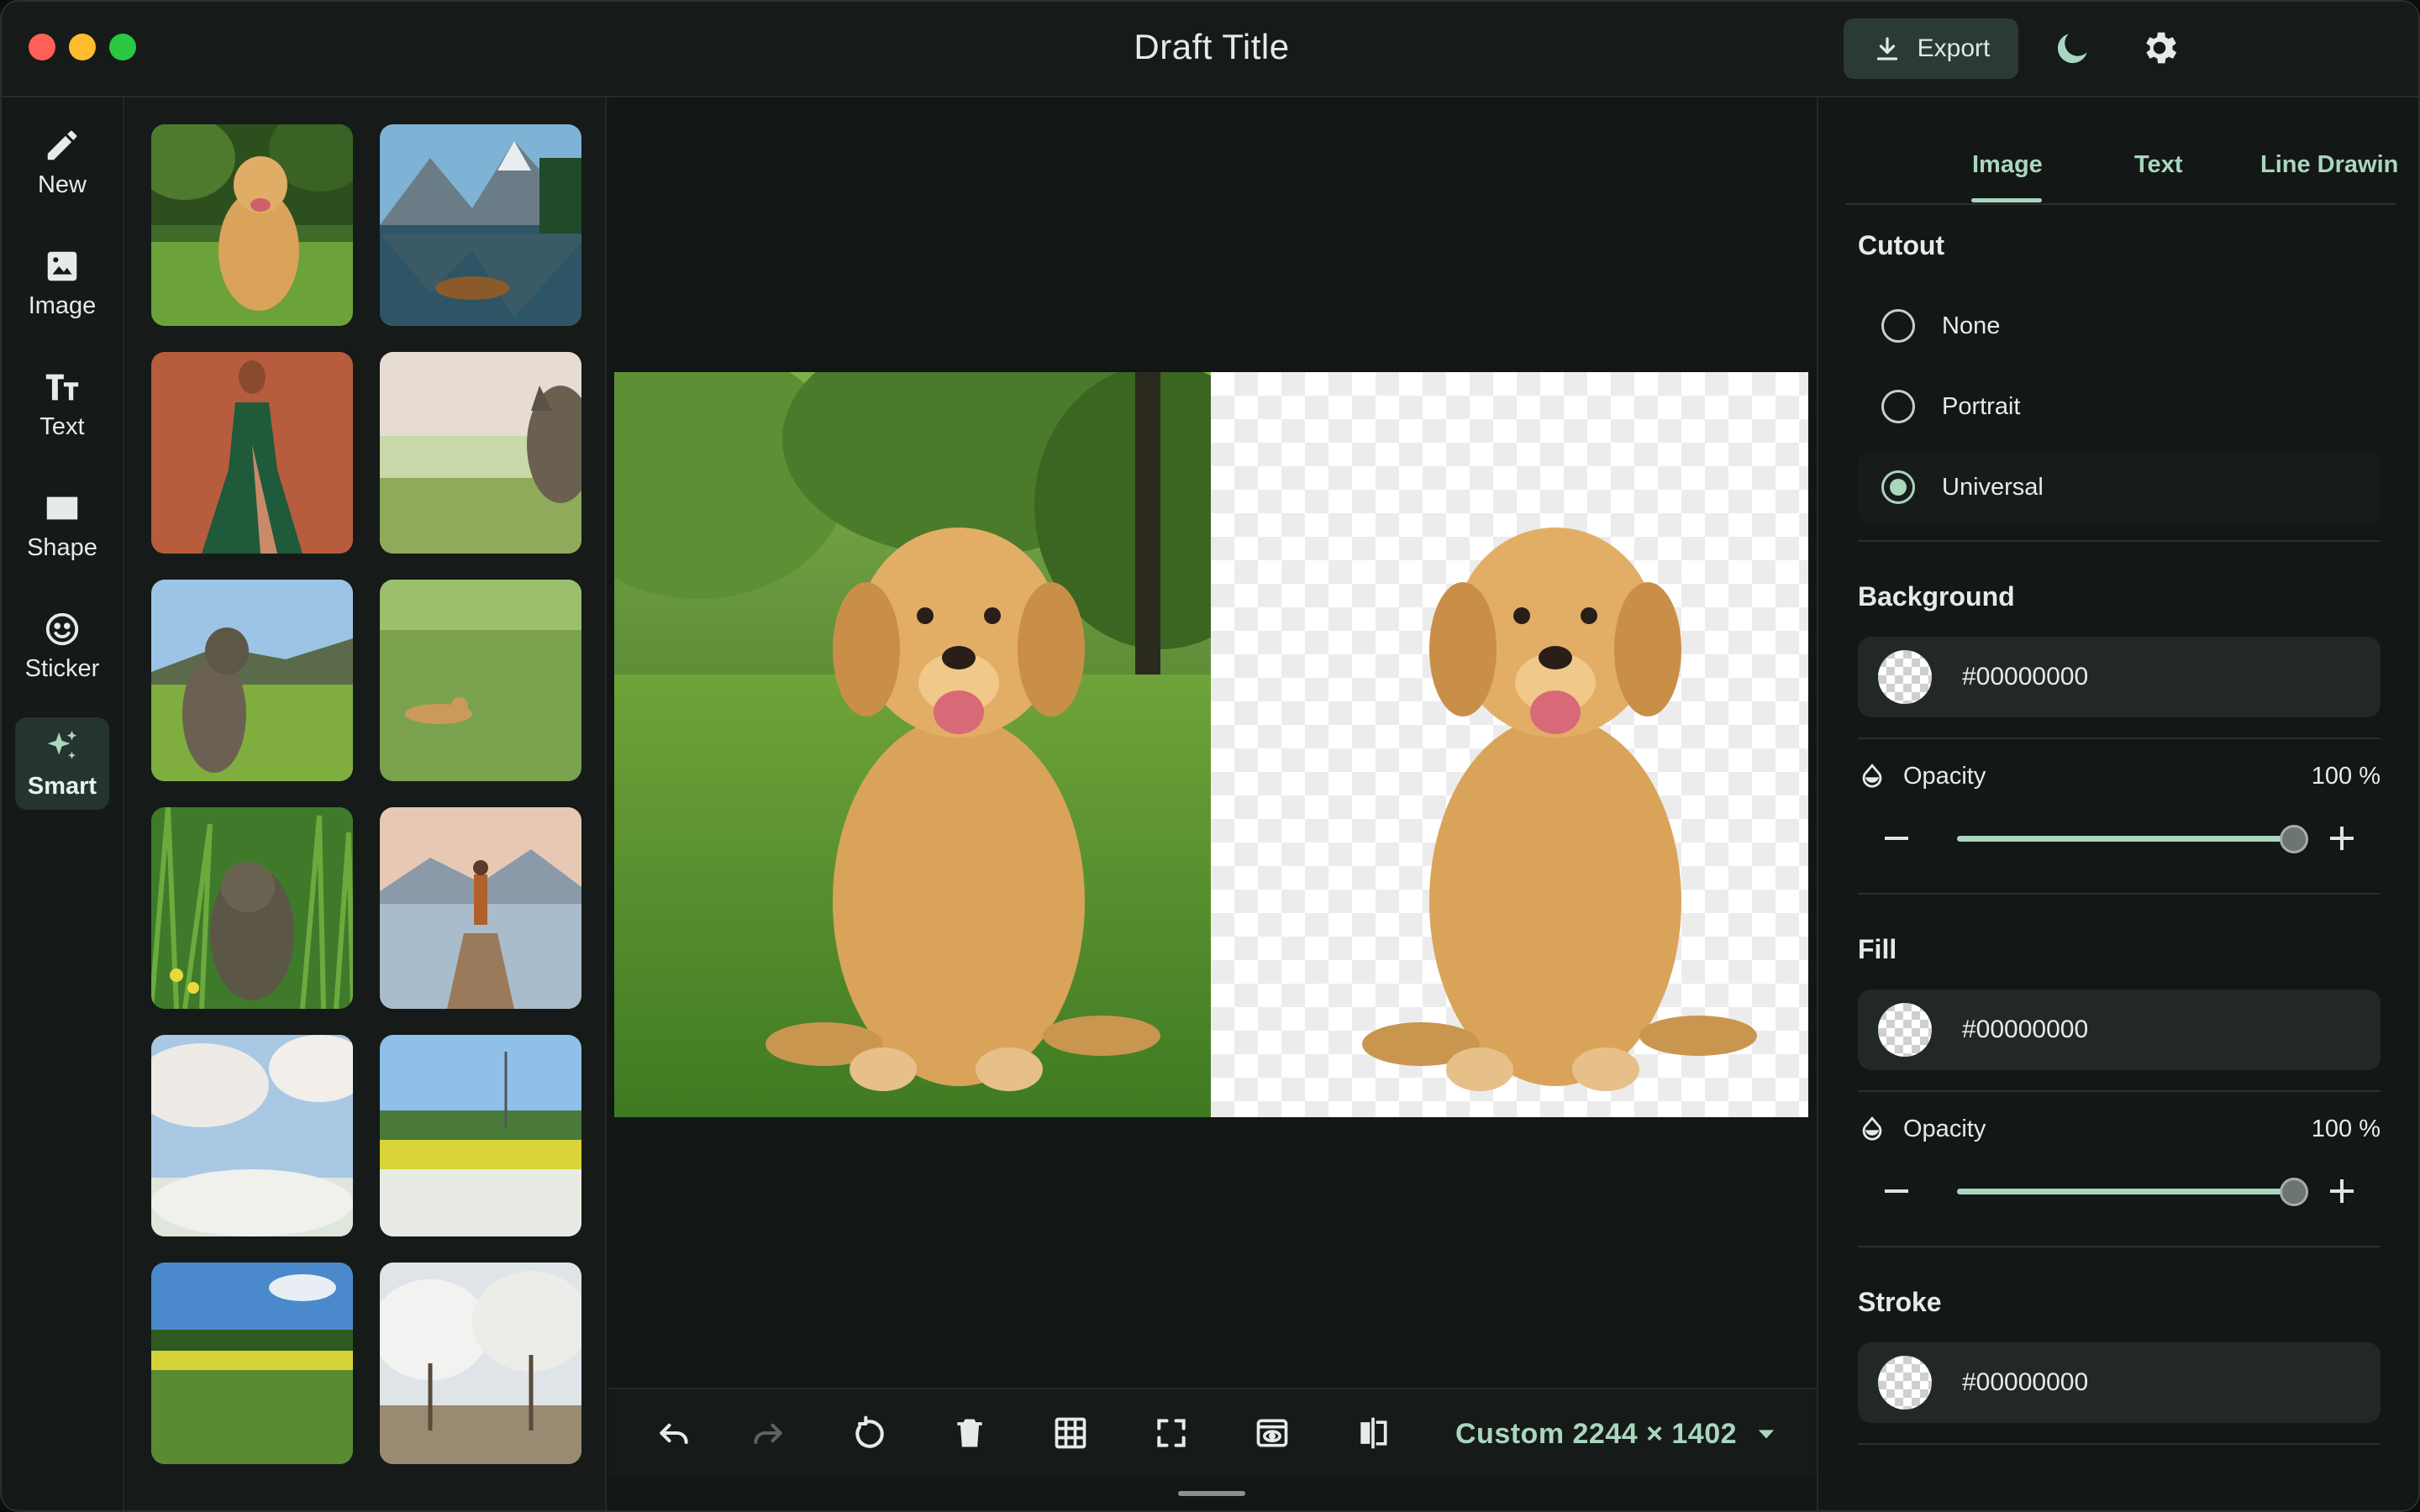 This screenshot has width=2420, height=1512. I want to click on stroke-color-field: #00000000, so click(2119, 1382).